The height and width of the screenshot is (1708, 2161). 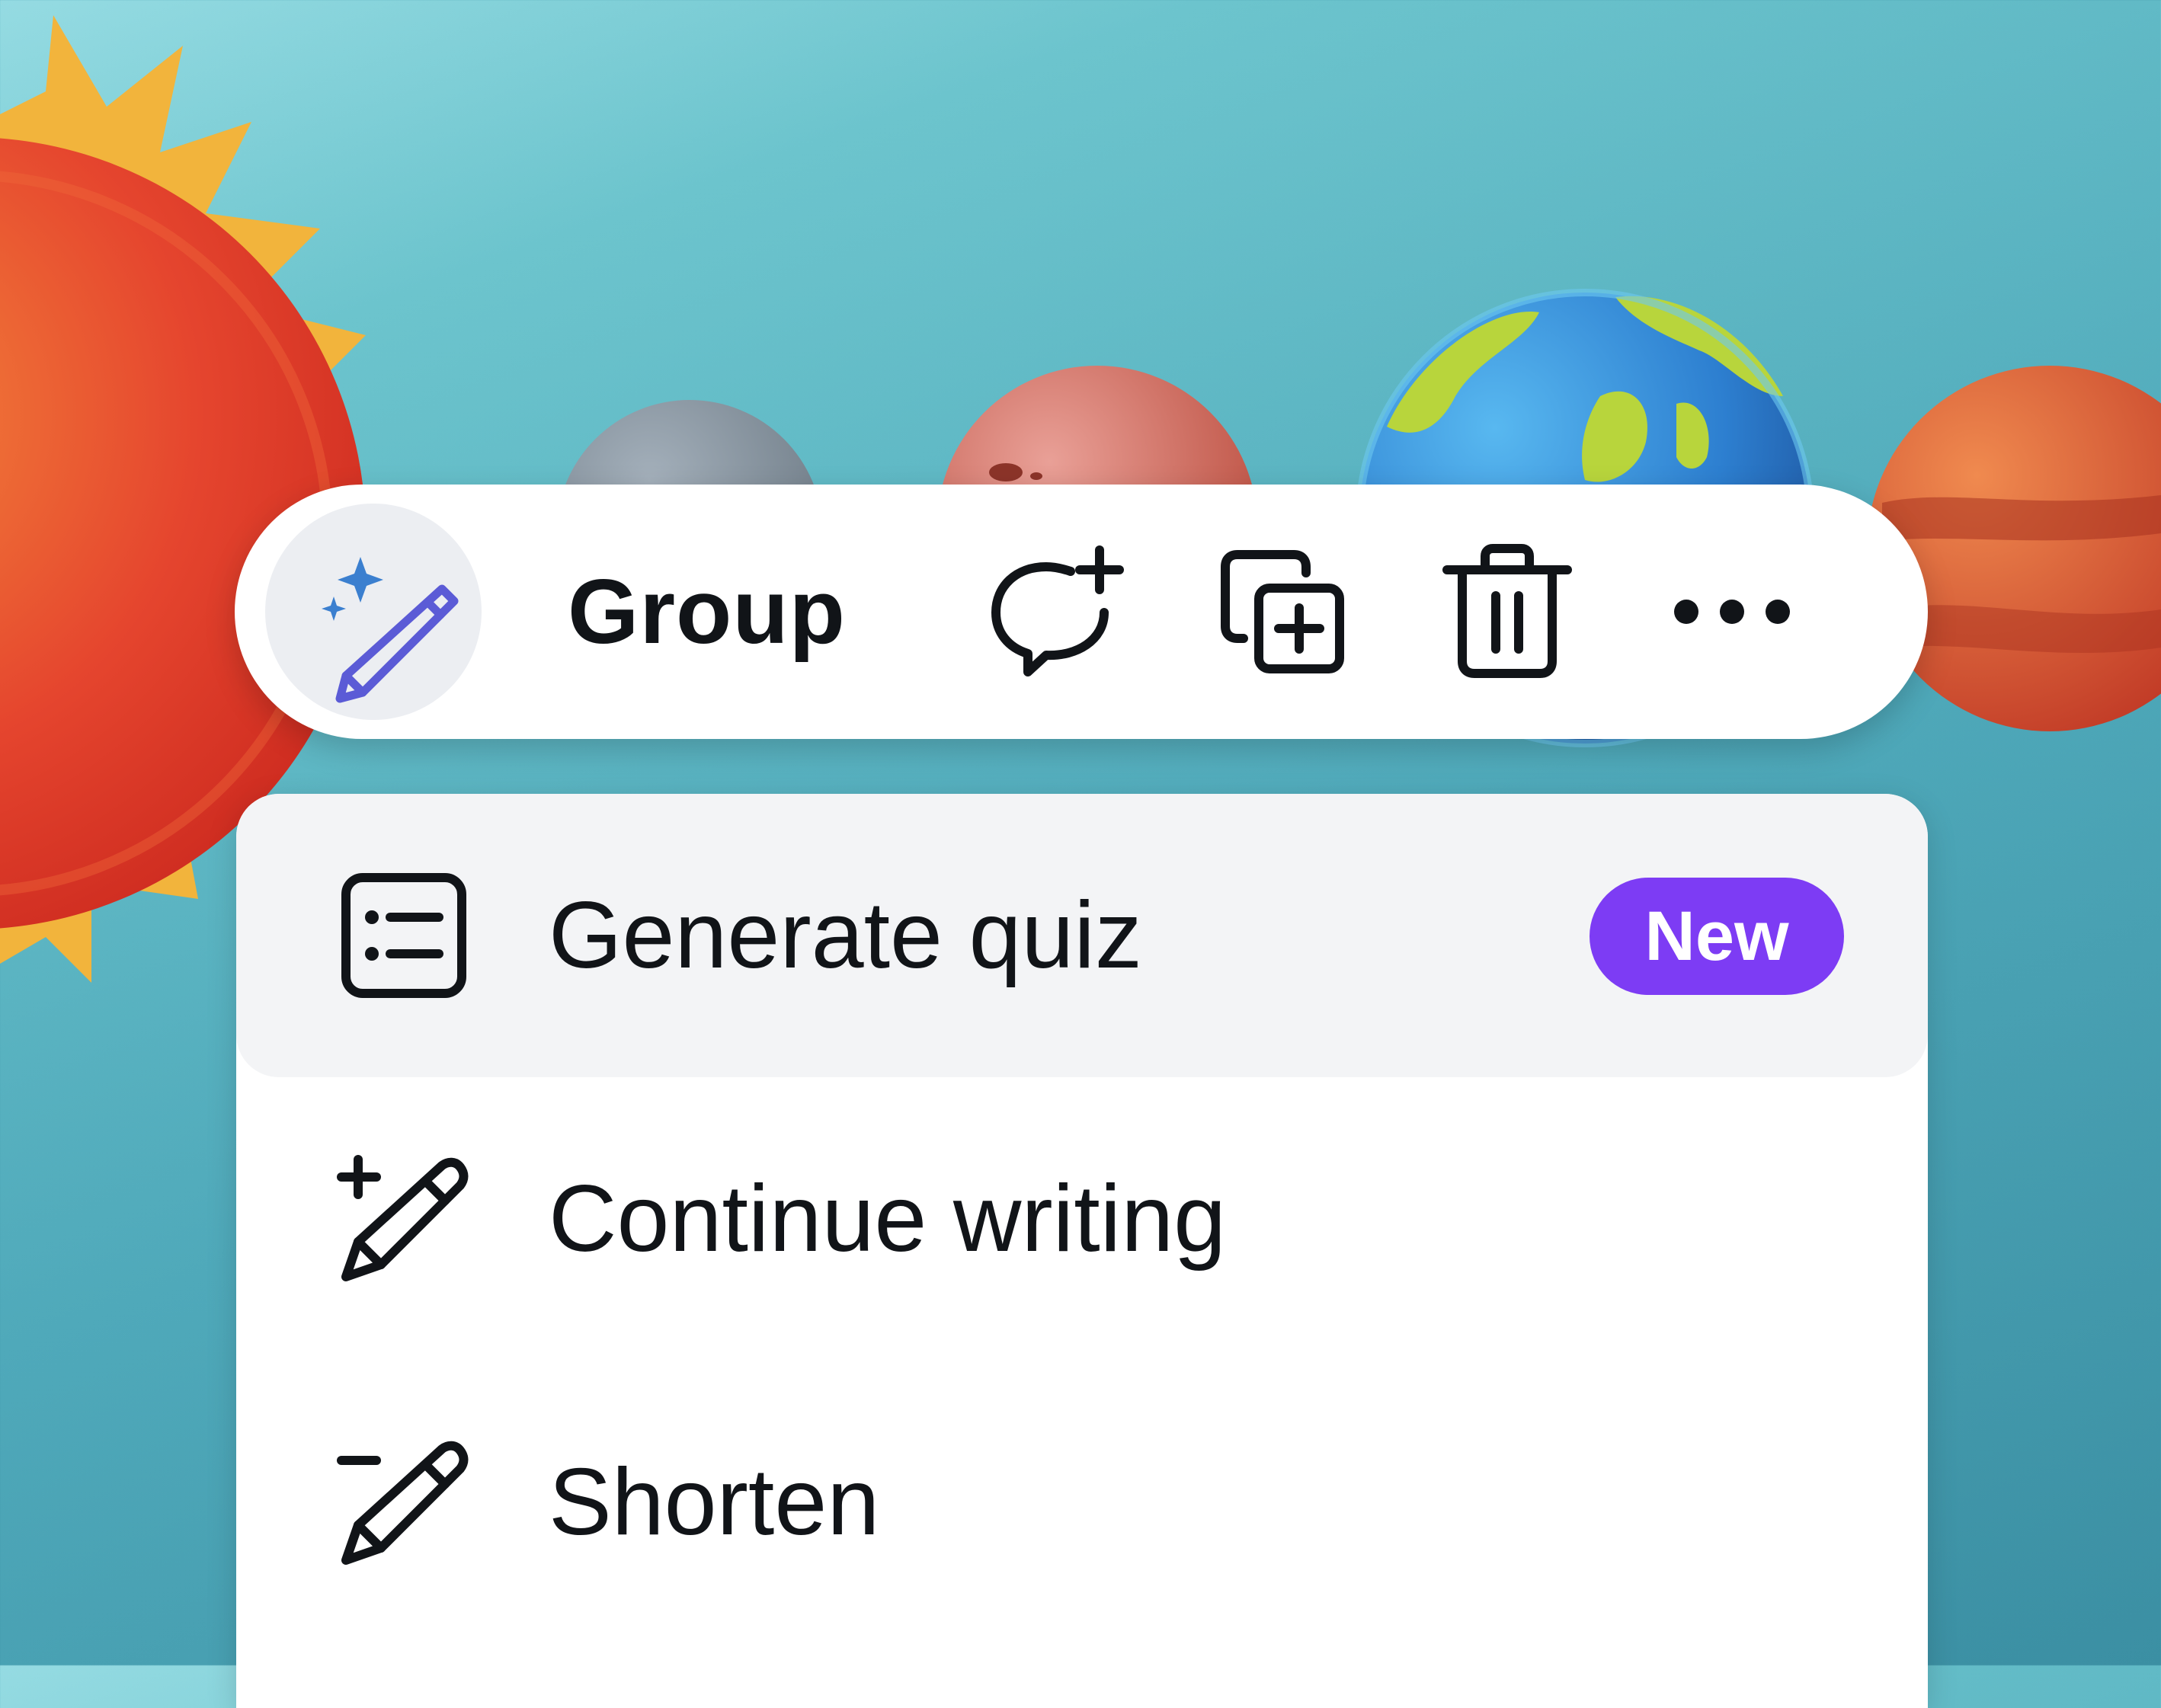 I want to click on delete-button, so click(x=1507, y=611).